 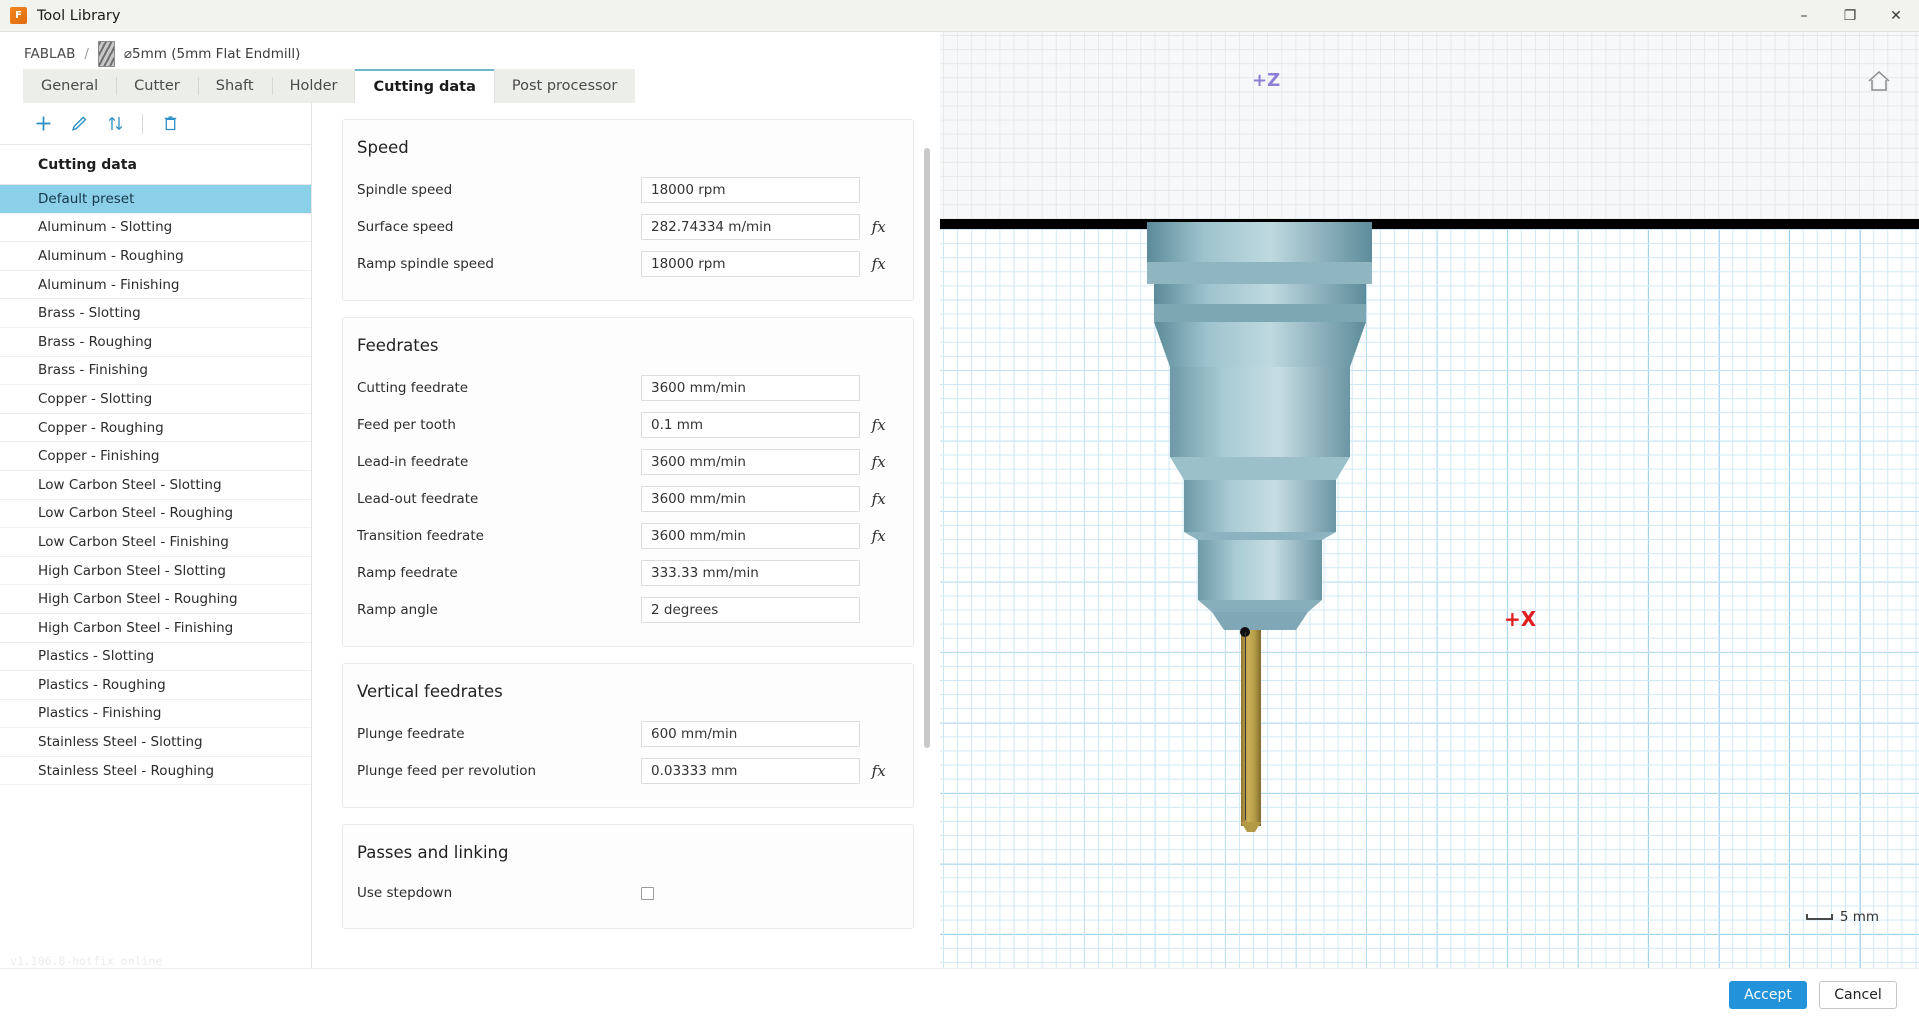 I want to click on input-feed-per-tooth: 0.1 mm, so click(x=751, y=424).